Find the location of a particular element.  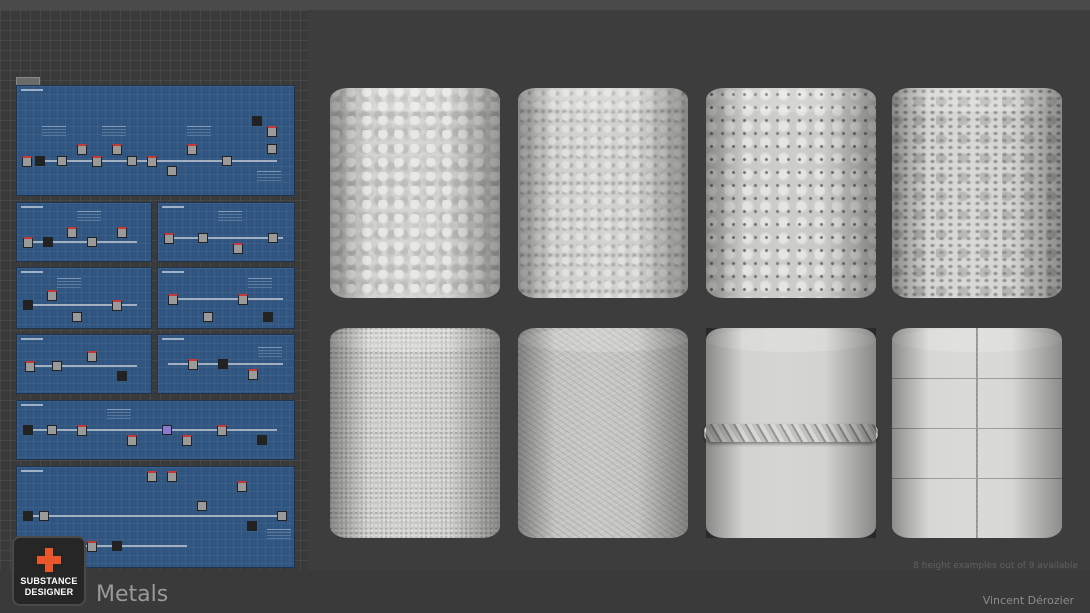

logo-line-2: DESIGNER is located at coordinates (49, 592).